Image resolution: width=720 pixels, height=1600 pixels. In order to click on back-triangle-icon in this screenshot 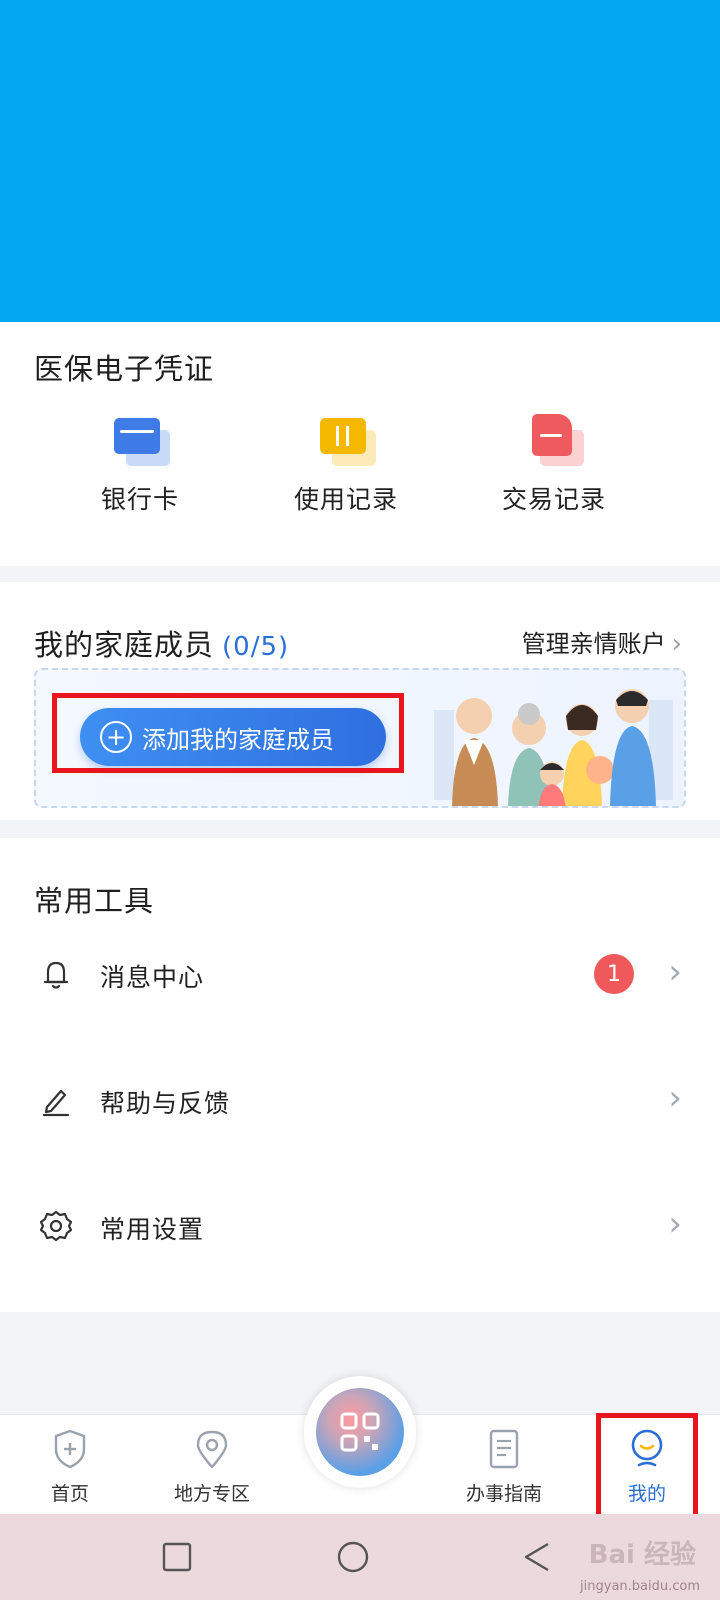, I will do `click(537, 1557)`.